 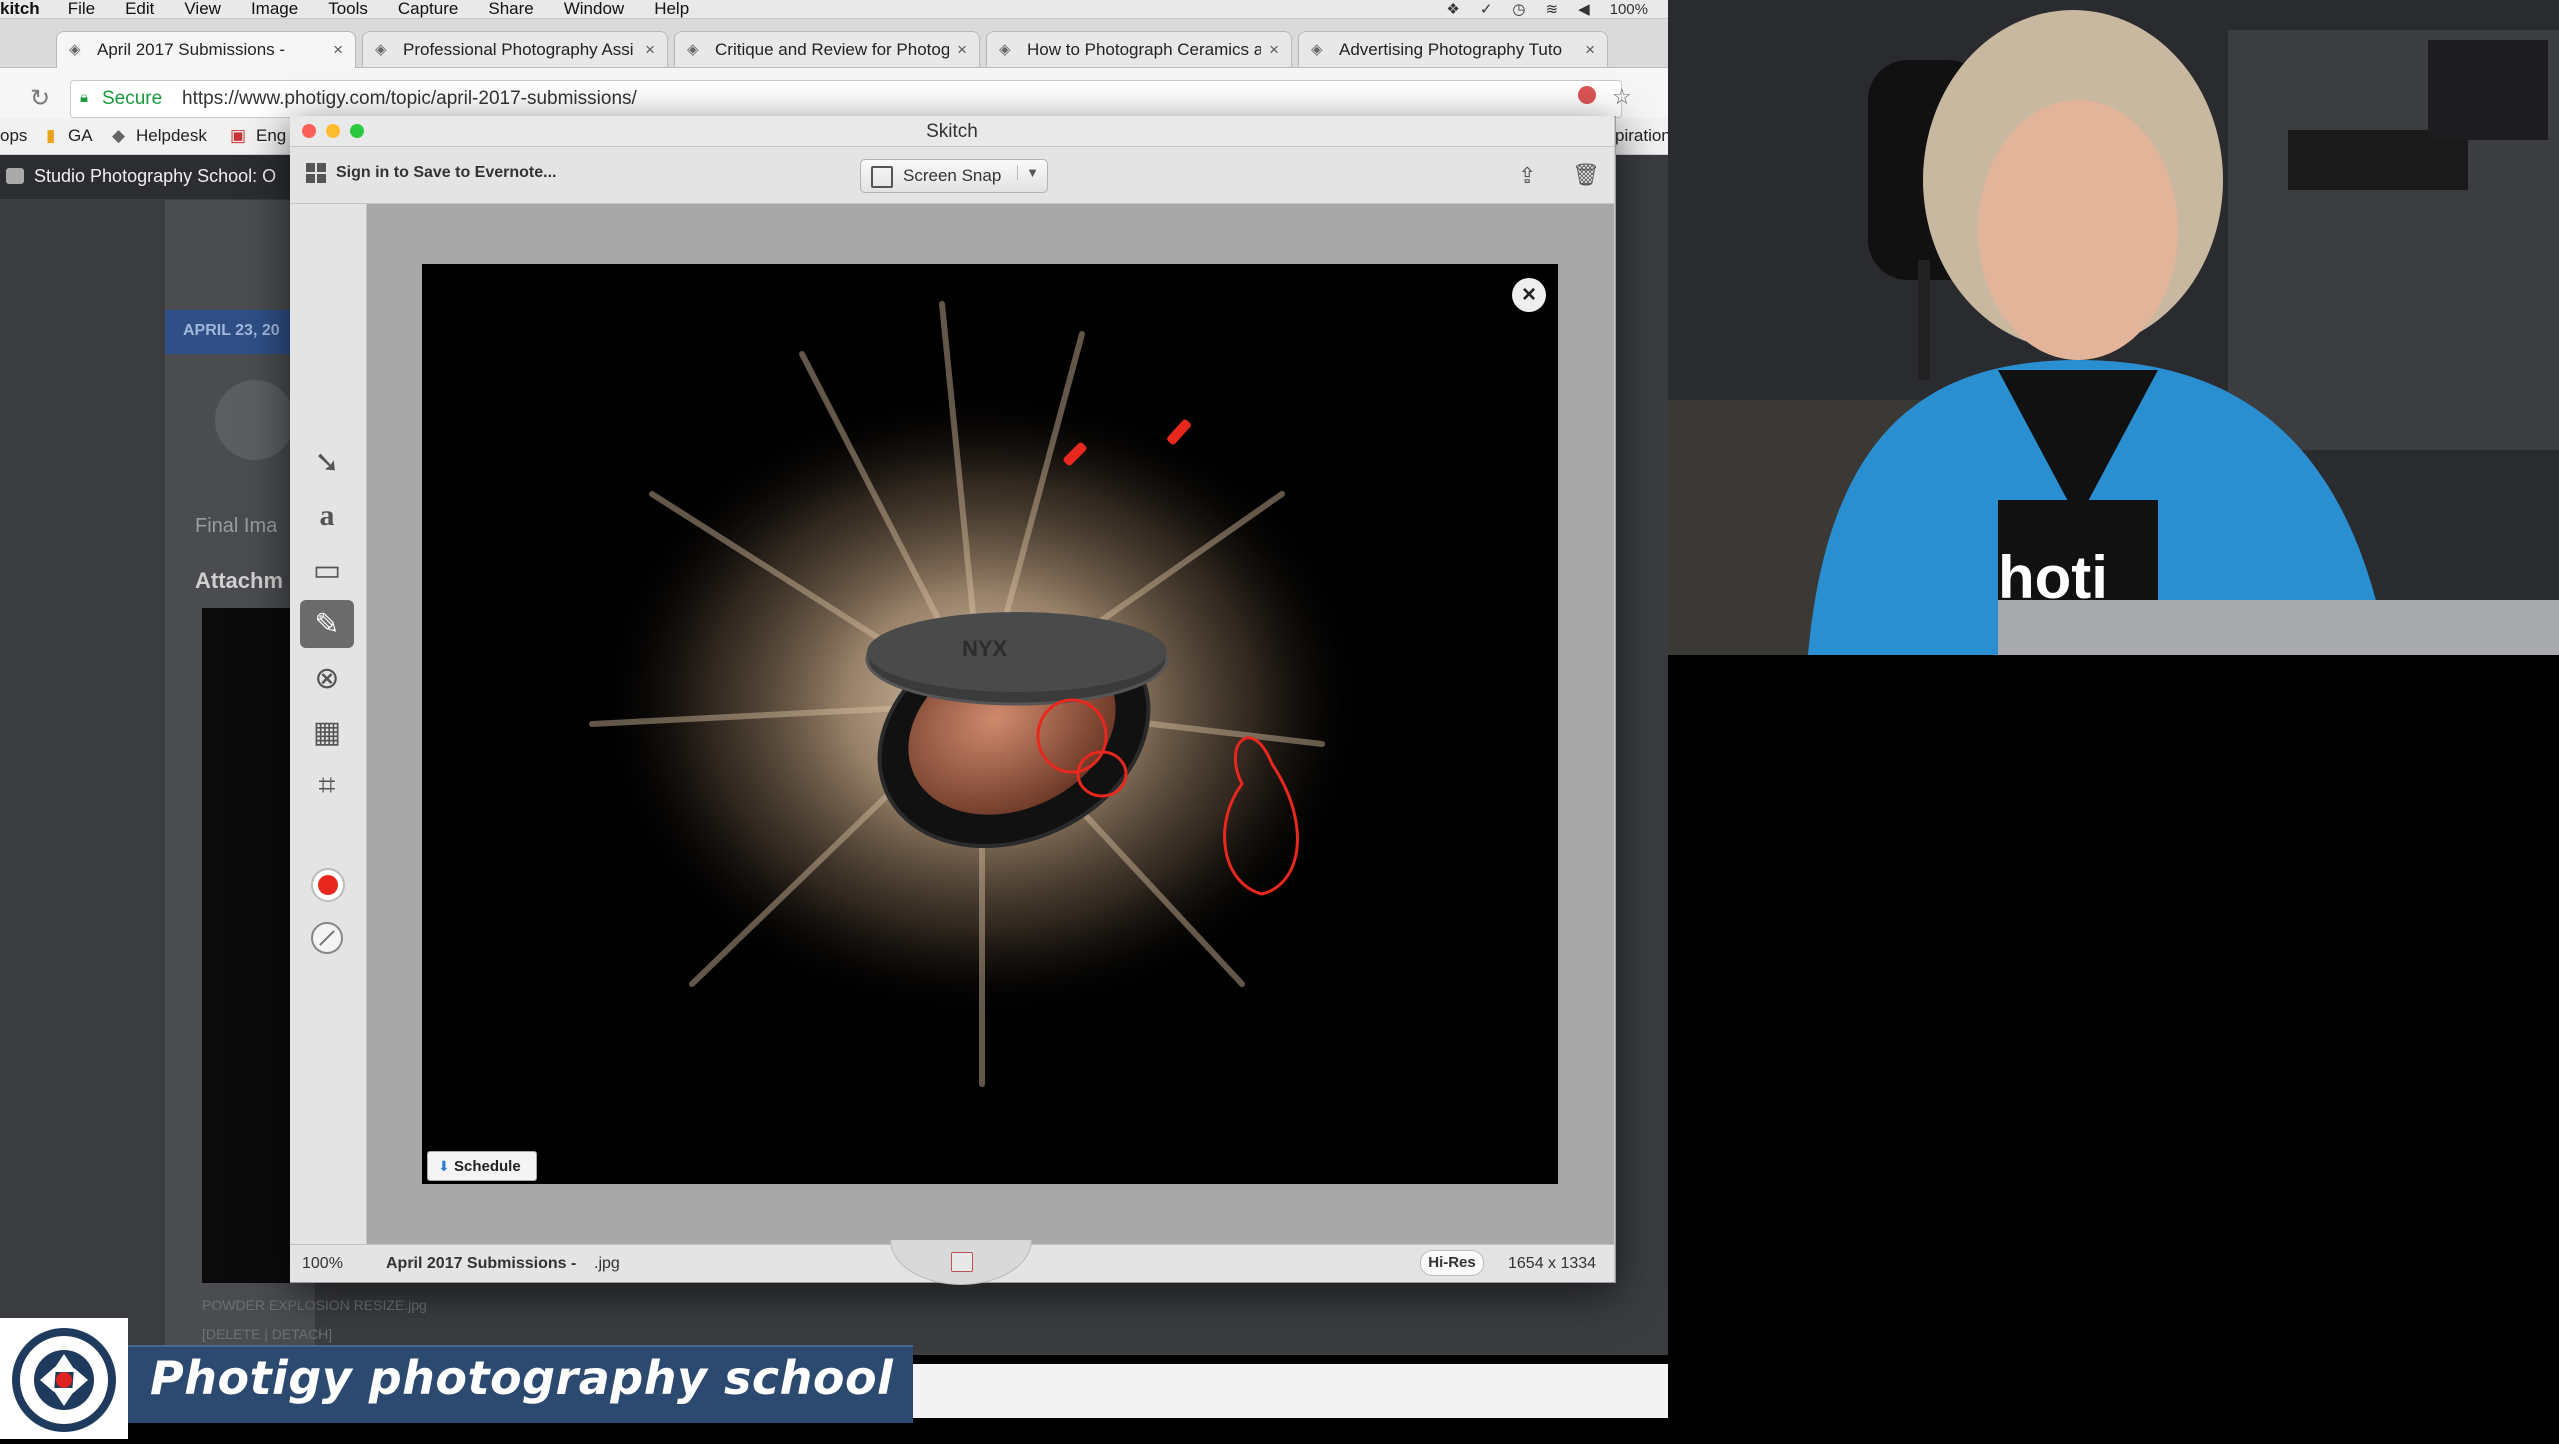 I want to click on tab-professional-photography: ◈ Professional Photography Assi ×, so click(x=515, y=49).